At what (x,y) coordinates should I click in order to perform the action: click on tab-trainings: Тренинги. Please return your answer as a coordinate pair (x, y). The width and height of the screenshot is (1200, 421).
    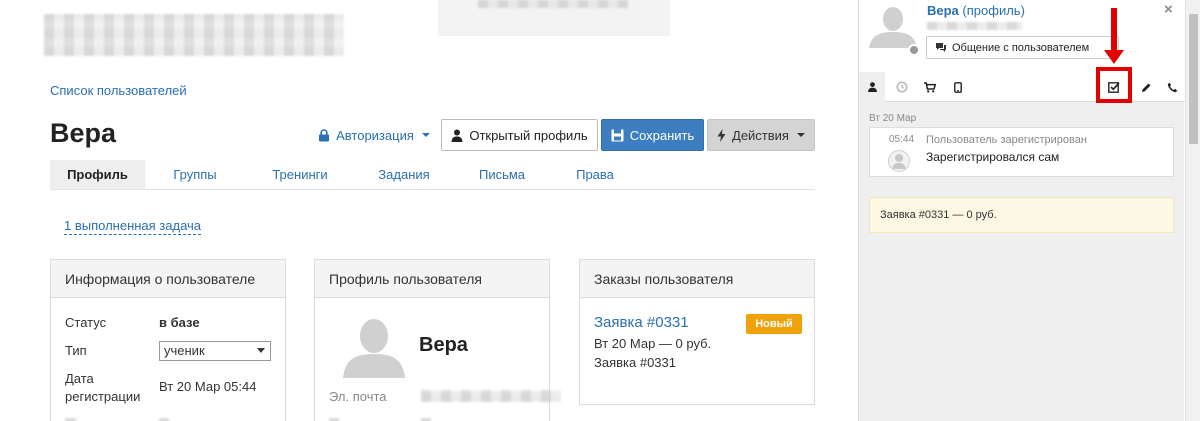
    Looking at the image, I should click on (300, 174).